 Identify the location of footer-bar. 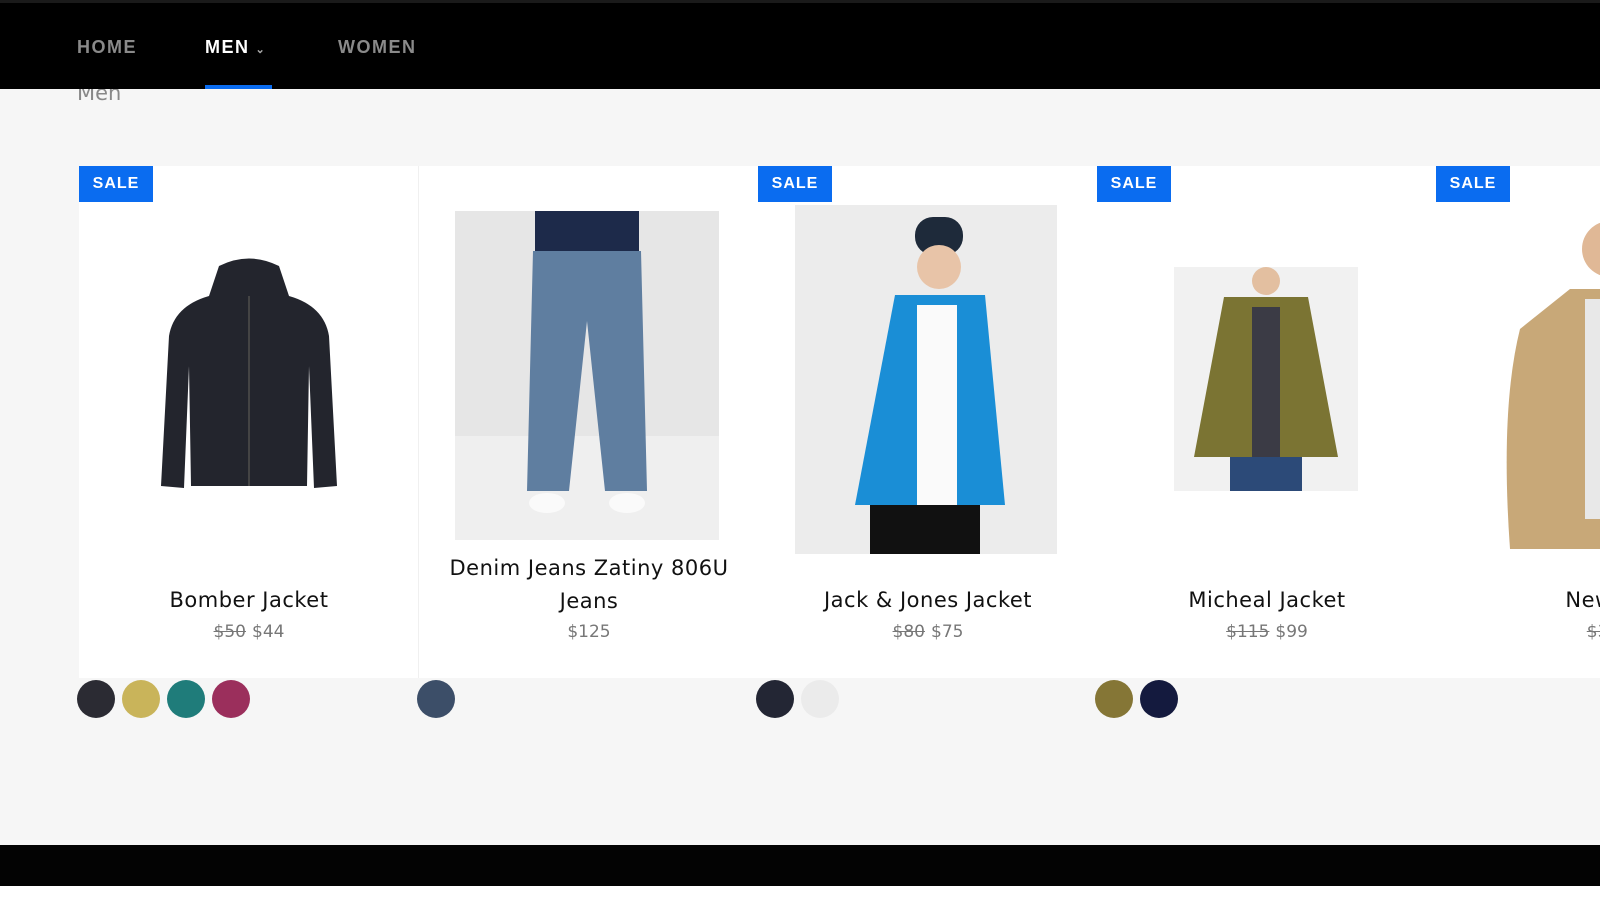
(800, 865).